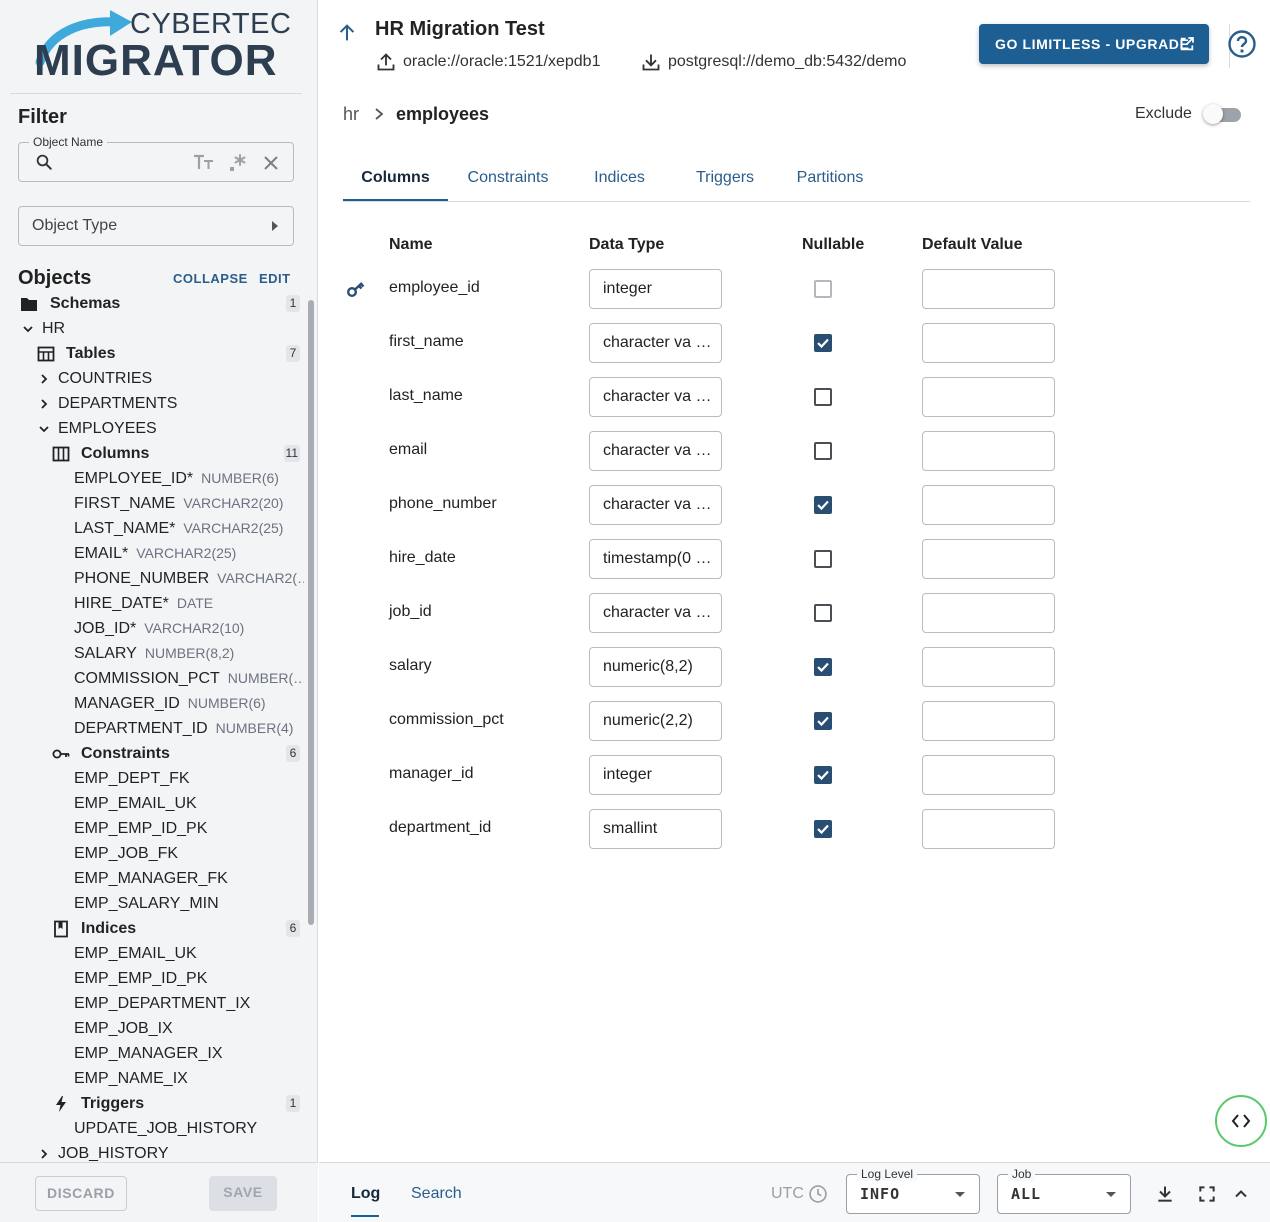  Describe the element at coordinates (204, 162) in the screenshot. I see `match-case-icon` at that location.